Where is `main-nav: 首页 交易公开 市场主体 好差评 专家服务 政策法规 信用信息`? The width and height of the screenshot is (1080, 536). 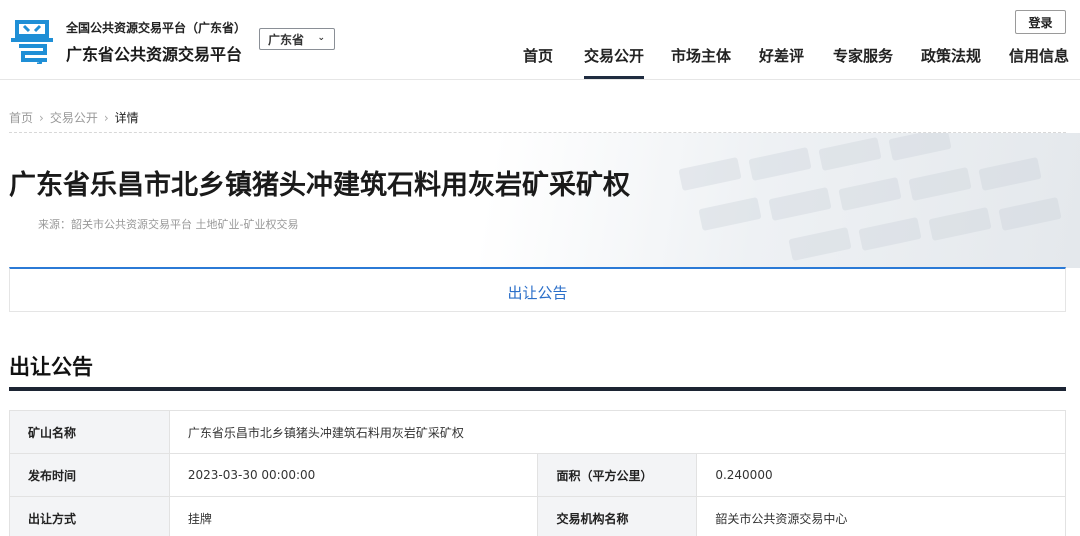
main-nav: 首页 交易公开 市场主体 好差评 专家服务 政策法规 信用信息 is located at coordinates (540, 63).